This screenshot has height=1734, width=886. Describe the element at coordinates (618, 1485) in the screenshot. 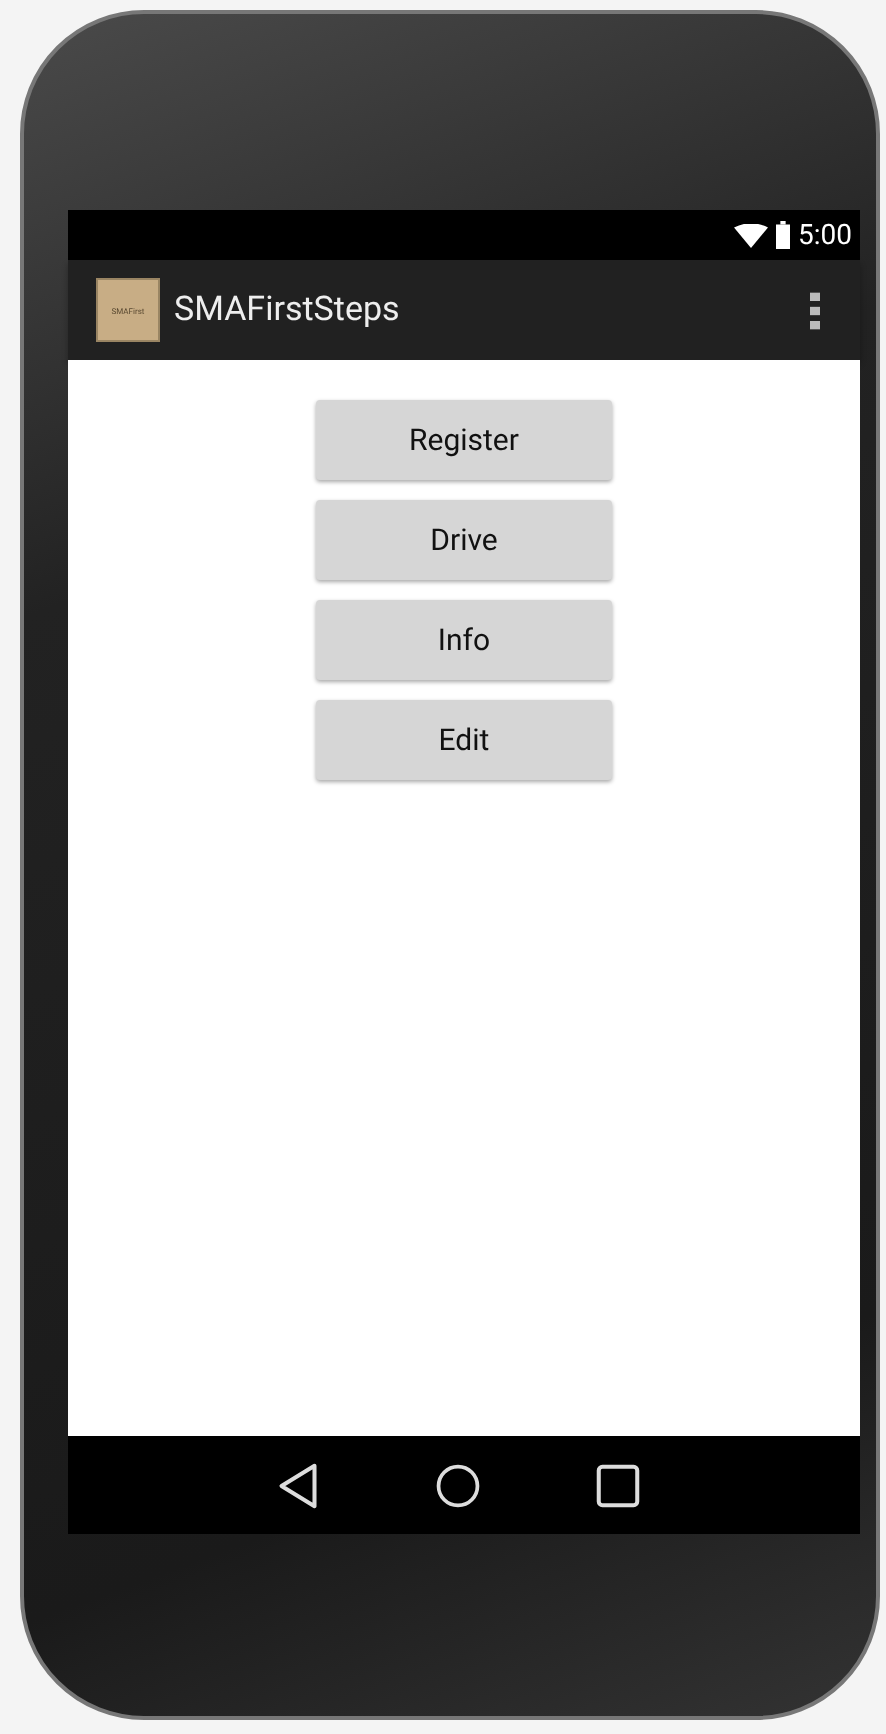

I see `recents-icon` at that location.